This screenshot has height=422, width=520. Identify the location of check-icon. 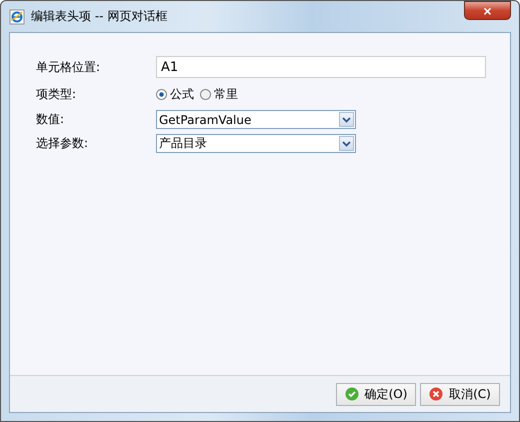
(351, 394).